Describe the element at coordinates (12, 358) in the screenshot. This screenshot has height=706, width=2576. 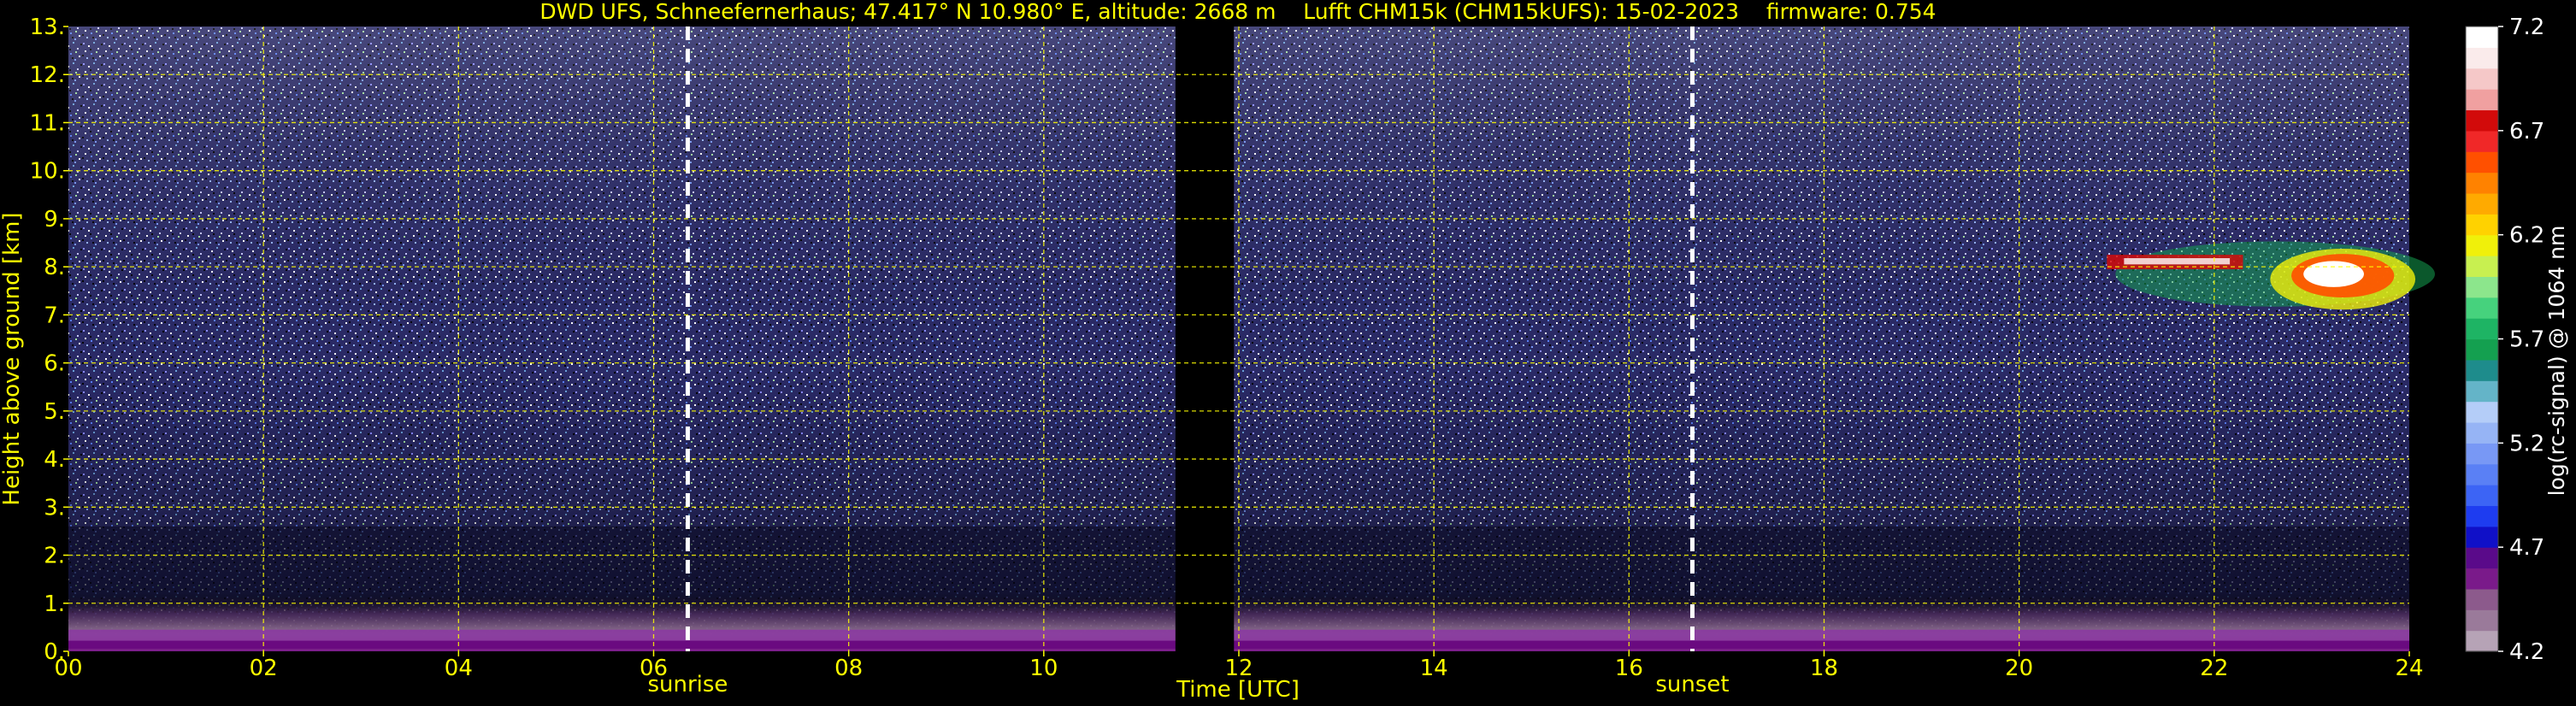
I see `y-axis-label: Height above ground [km]` at that location.